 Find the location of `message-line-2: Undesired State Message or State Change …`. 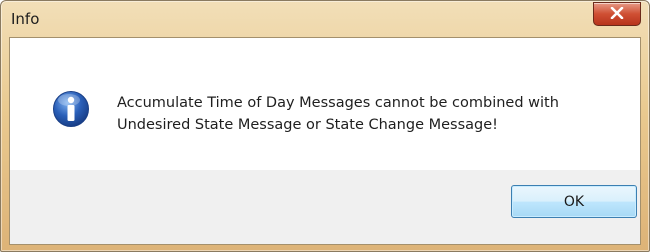

message-line-2: Undesired State Message or State Change … is located at coordinates (307, 125).